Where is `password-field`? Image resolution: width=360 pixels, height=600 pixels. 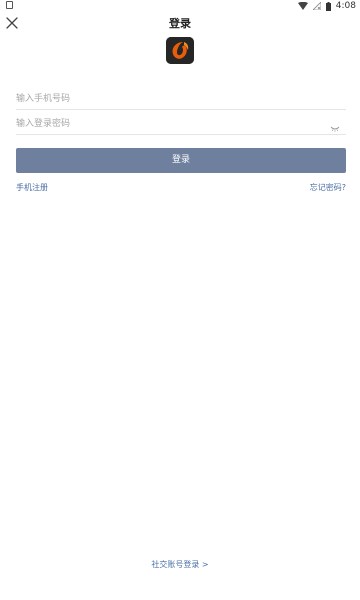
password-field is located at coordinates (181, 123).